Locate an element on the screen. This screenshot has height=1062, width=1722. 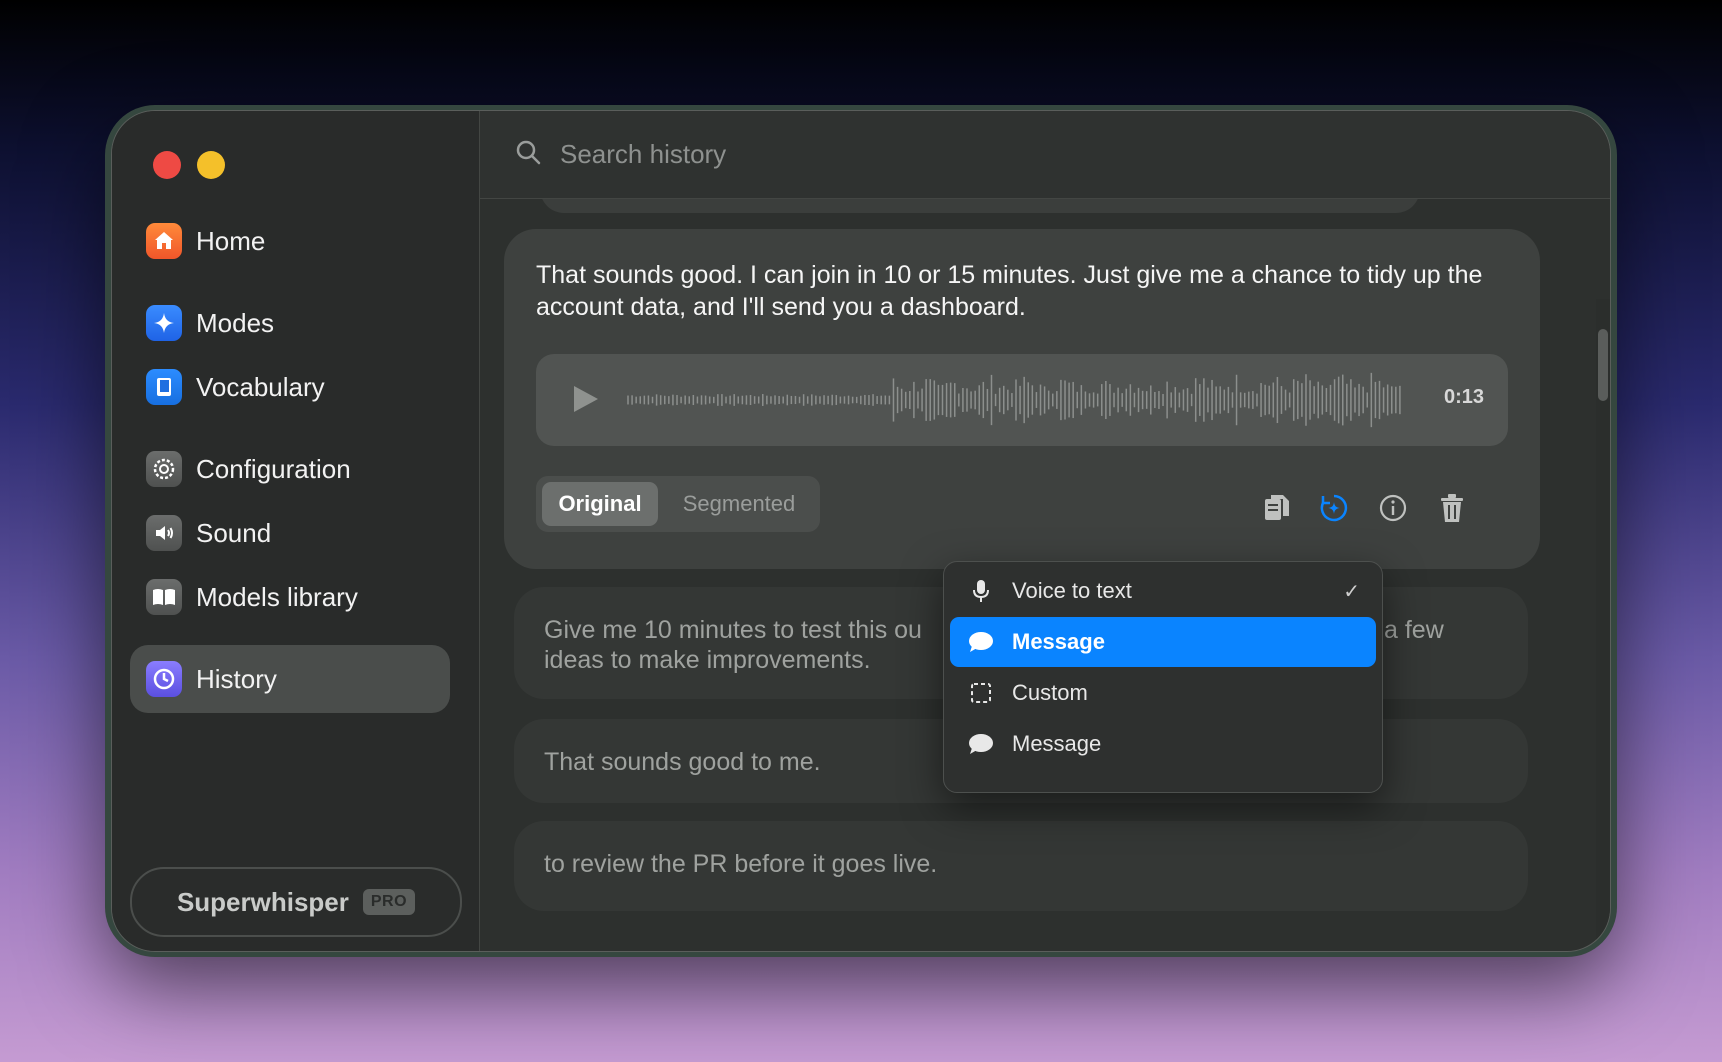
sidebar-item-label: Models library is located at coordinates (277, 596).